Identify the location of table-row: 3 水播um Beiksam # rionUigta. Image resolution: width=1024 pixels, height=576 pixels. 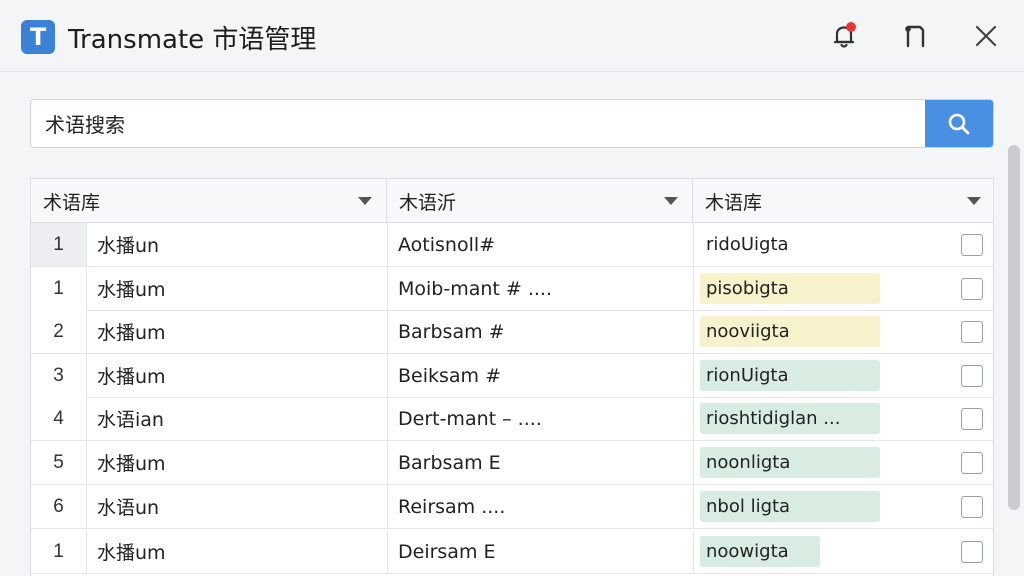
(512, 376).